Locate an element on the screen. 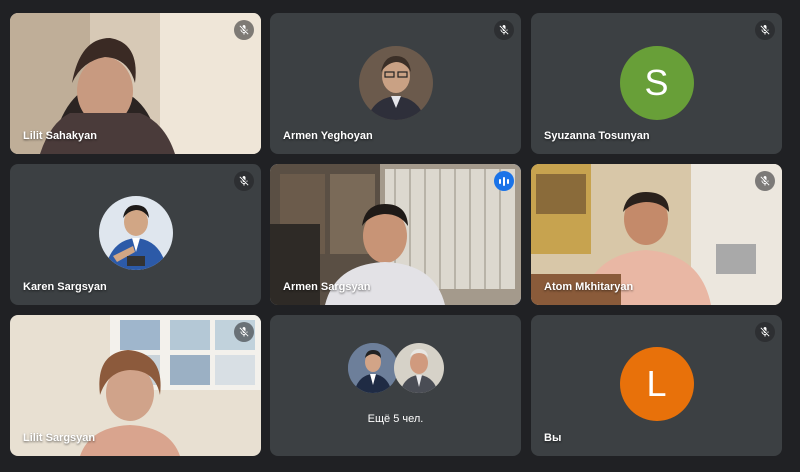  avatar-initial: S is located at coordinates (656, 83).